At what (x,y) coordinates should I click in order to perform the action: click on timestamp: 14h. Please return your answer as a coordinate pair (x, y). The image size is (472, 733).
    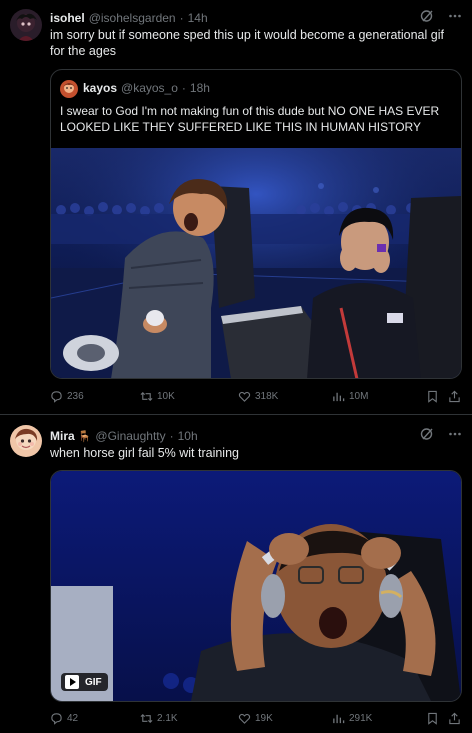
    Looking at the image, I should click on (198, 18).